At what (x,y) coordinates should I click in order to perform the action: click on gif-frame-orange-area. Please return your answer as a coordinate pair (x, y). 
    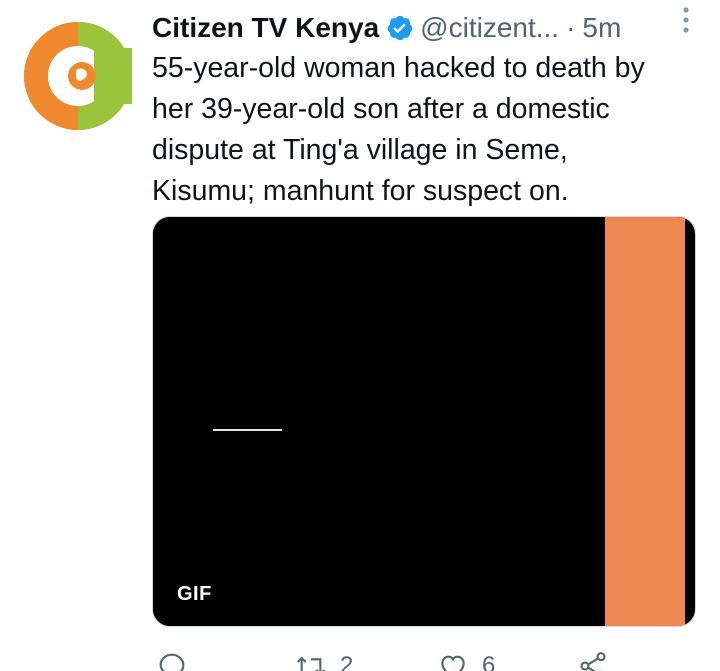
    Looking at the image, I should click on (645, 421).